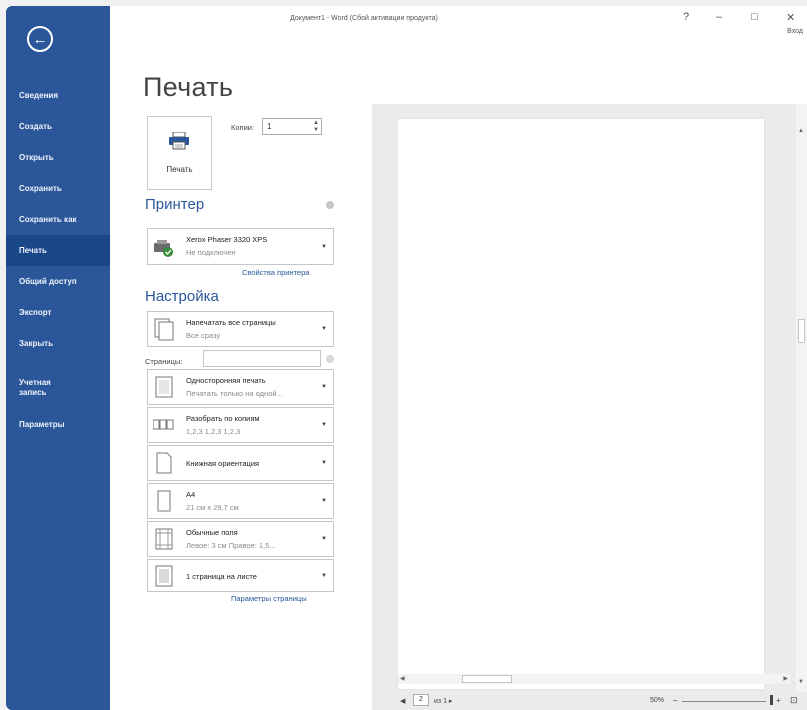 This screenshot has height=710, width=807. Describe the element at coordinates (240, 425) in the screenshot. I see `collate-dropdown: Разобрать по копиям 1,2,3 1,2,3 1,2,3 ▼` at that location.